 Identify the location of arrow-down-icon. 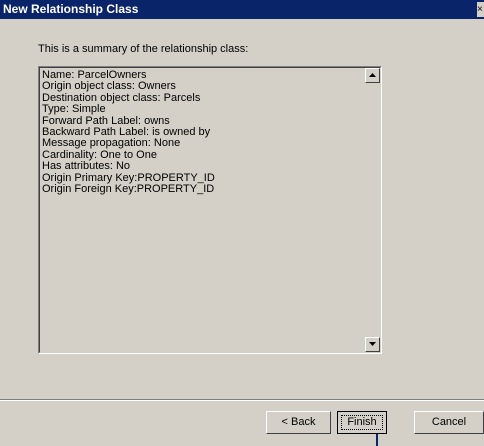
(372, 344).